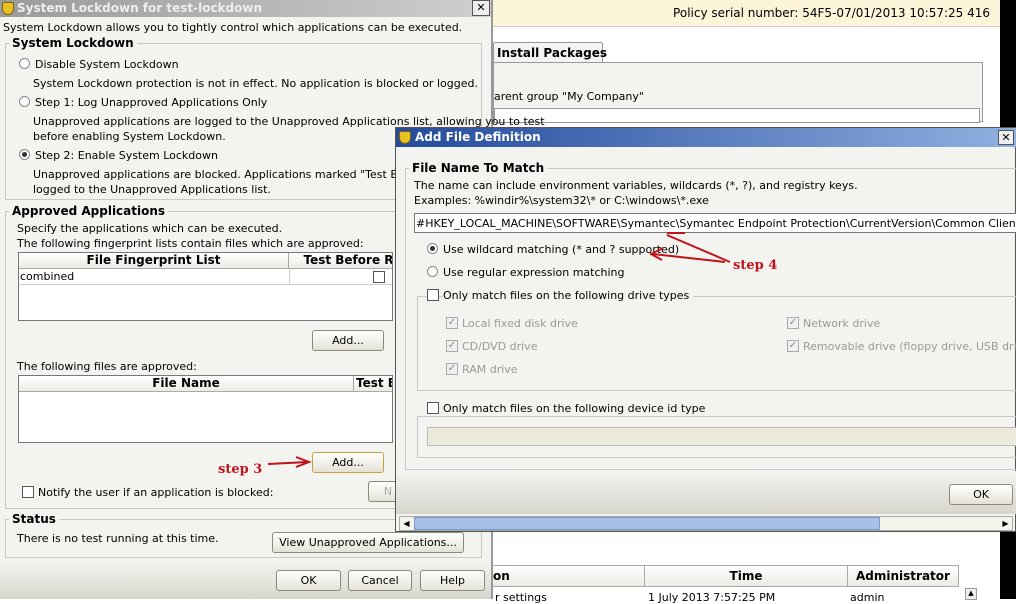  I want to click on log-cell: admin, so click(867, 597).